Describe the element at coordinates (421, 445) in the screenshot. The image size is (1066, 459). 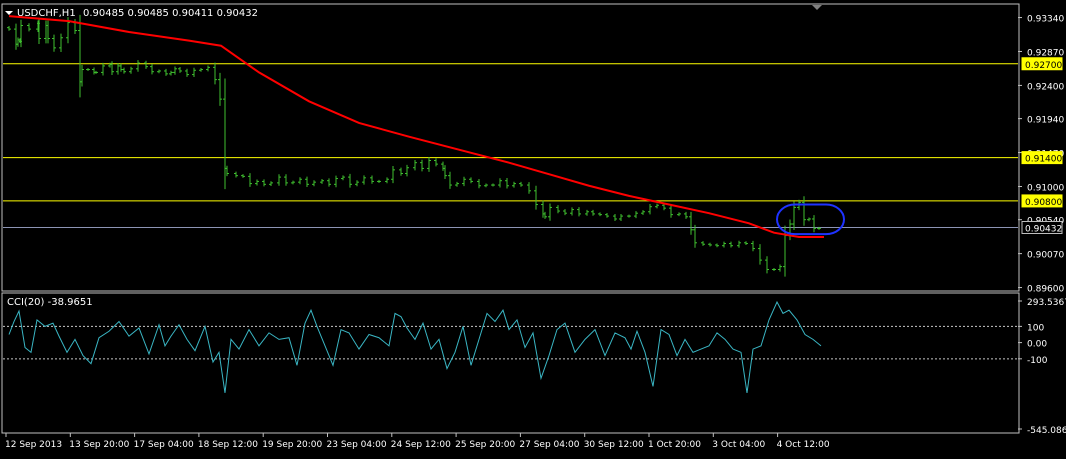
I see `time-tick-label: 24 Sep 12:00` at that location.